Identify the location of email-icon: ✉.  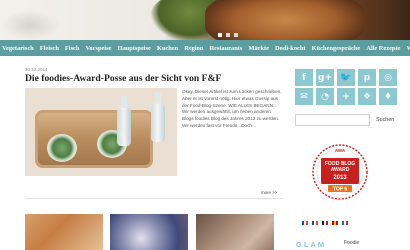
(304, 96).